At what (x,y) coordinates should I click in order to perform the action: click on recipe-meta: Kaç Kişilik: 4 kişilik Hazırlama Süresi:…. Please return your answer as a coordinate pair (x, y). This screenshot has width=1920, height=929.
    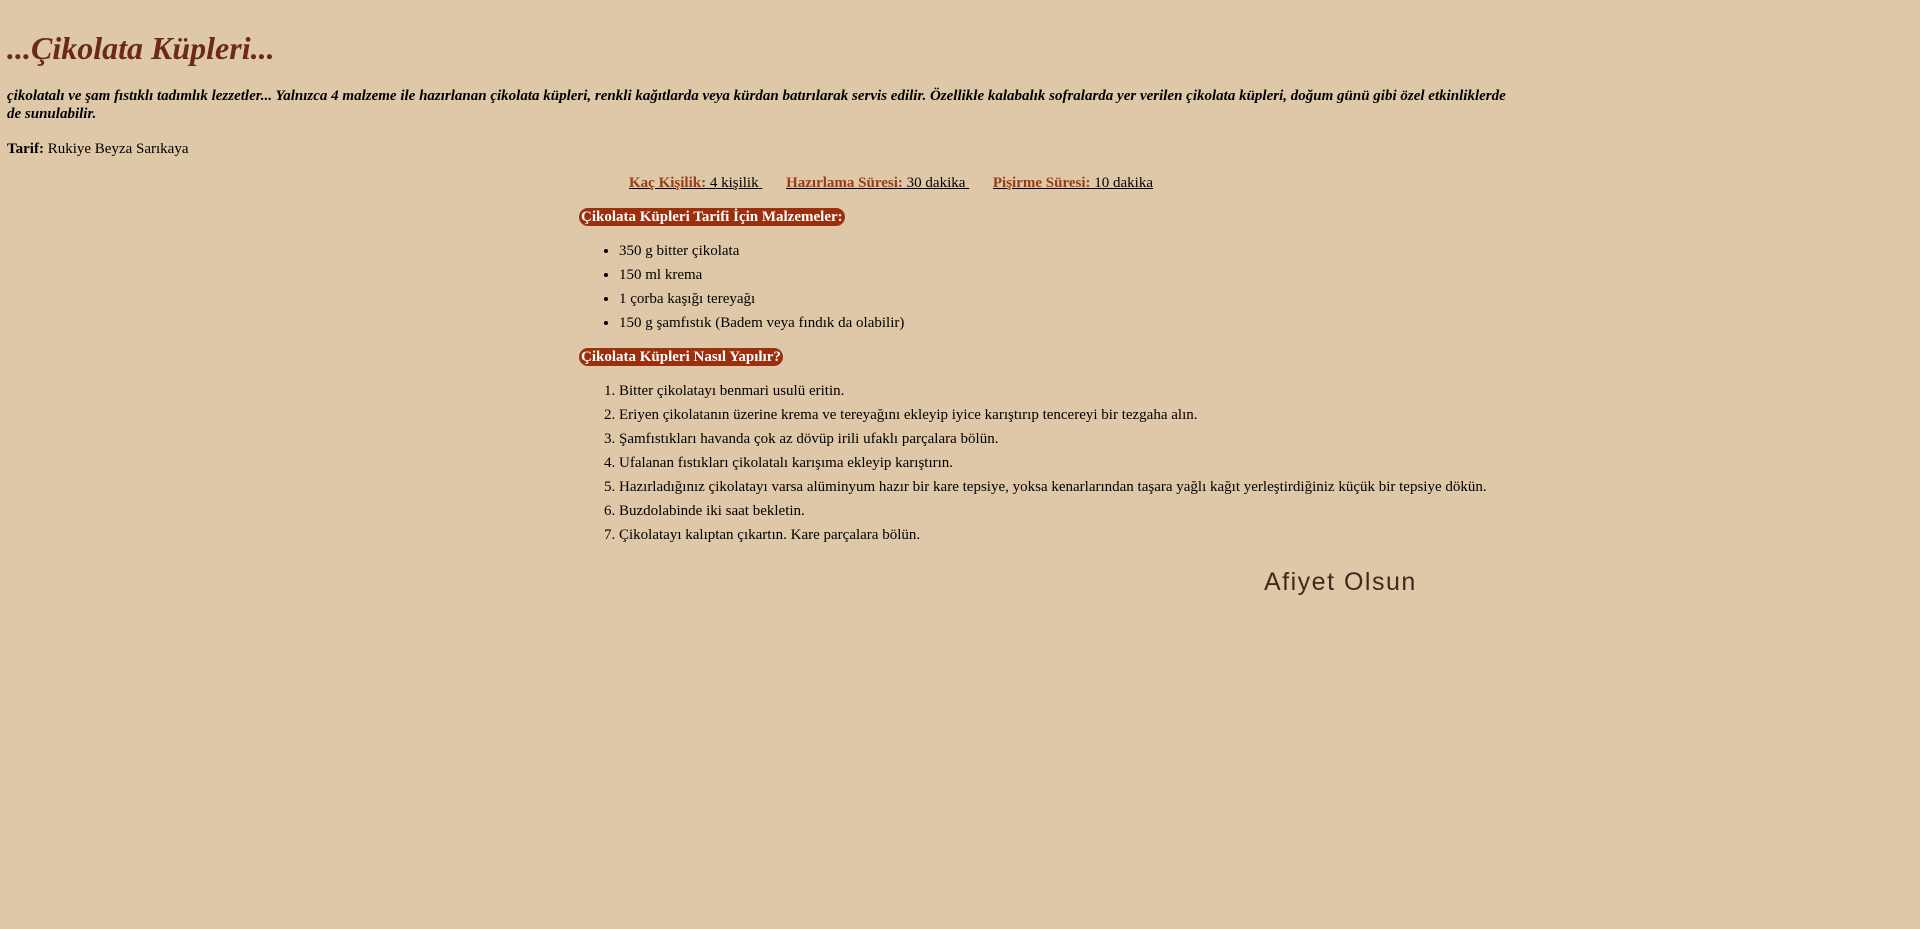
    Looking at the image, I should click on (891, 183).